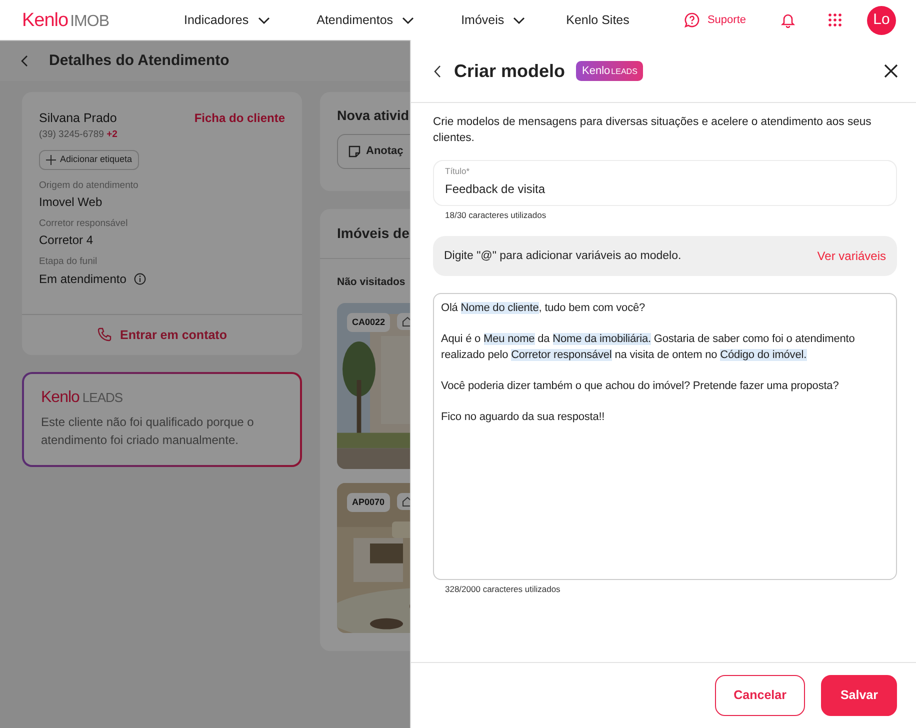  I want to click on nav-menu-item: Imóveis, so click(493, 20).